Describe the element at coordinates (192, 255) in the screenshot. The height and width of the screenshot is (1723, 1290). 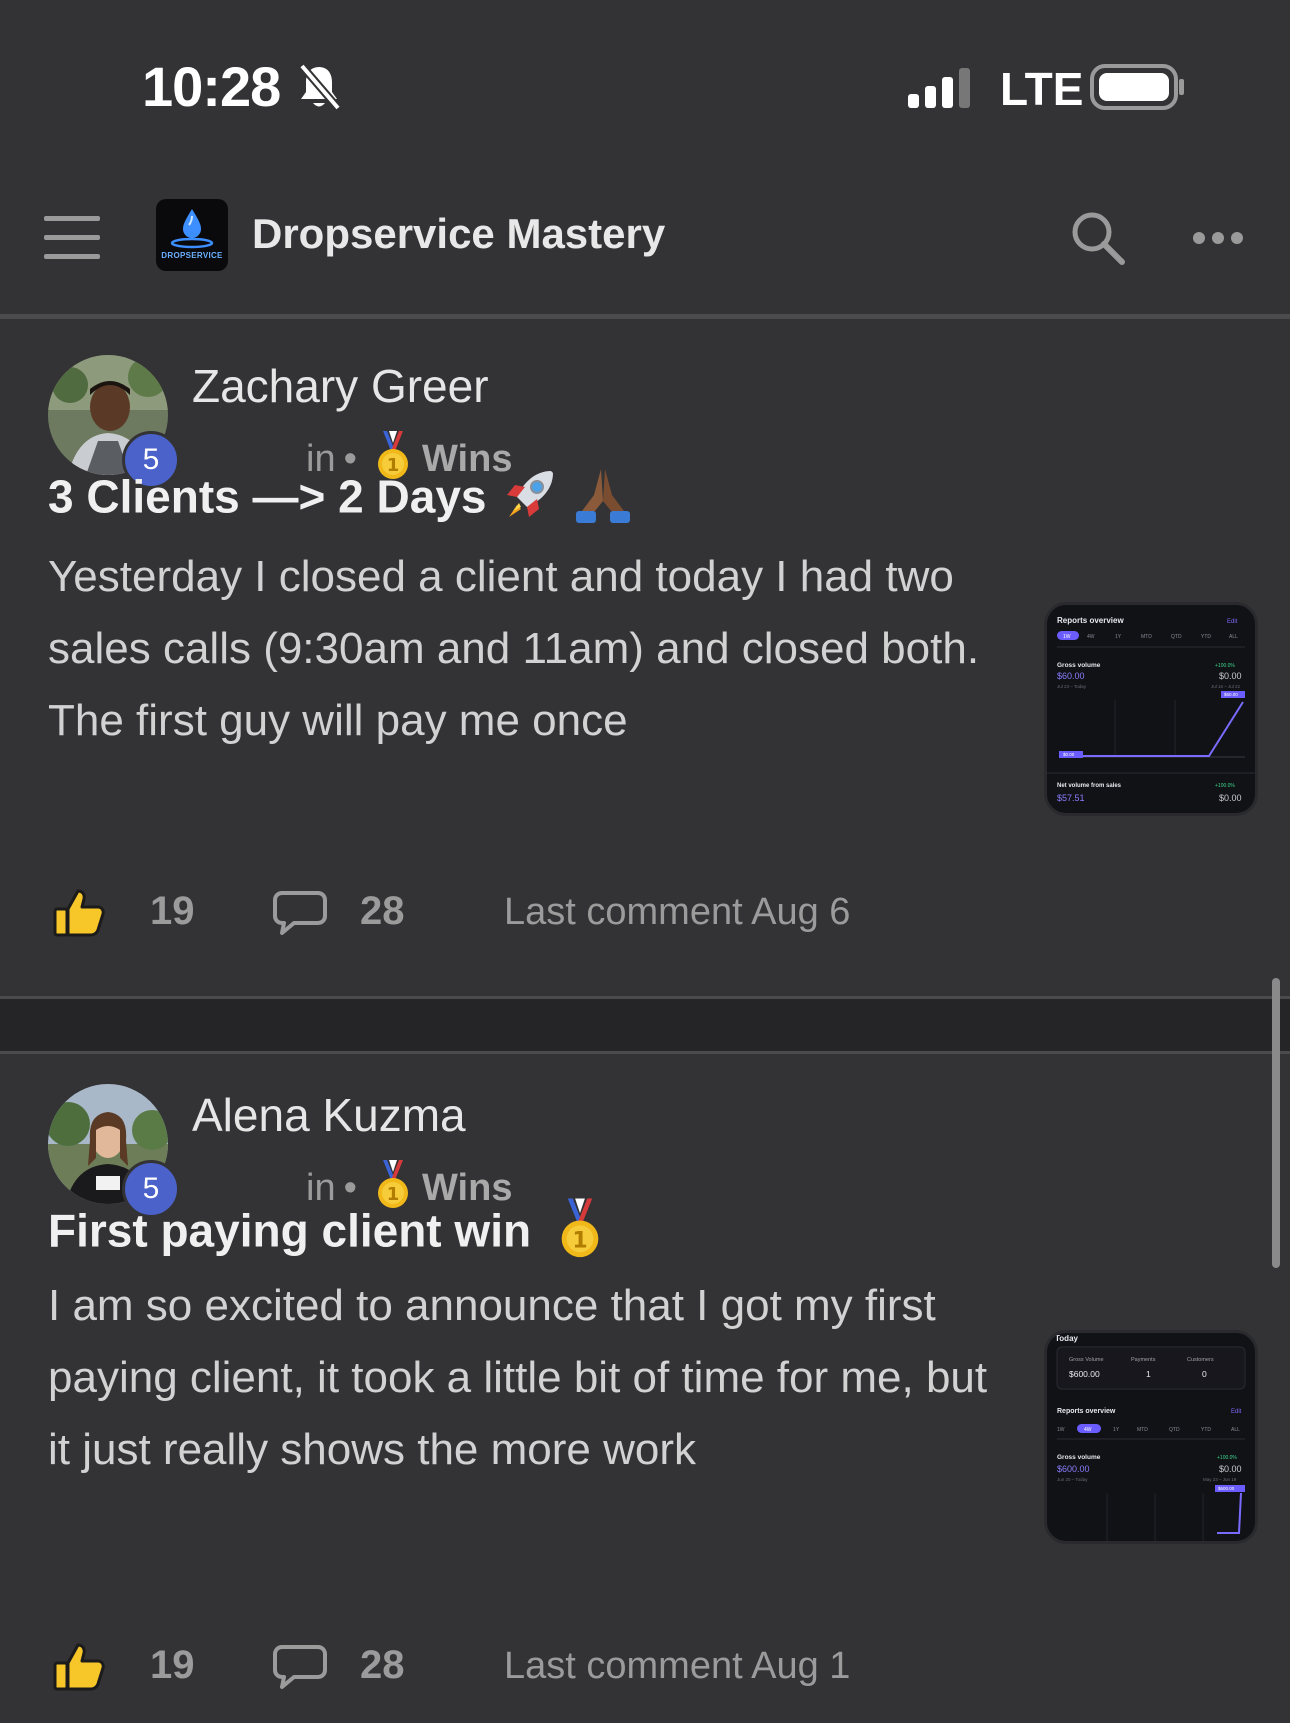
I see `logo-text: DROPSERVICE` at that location.